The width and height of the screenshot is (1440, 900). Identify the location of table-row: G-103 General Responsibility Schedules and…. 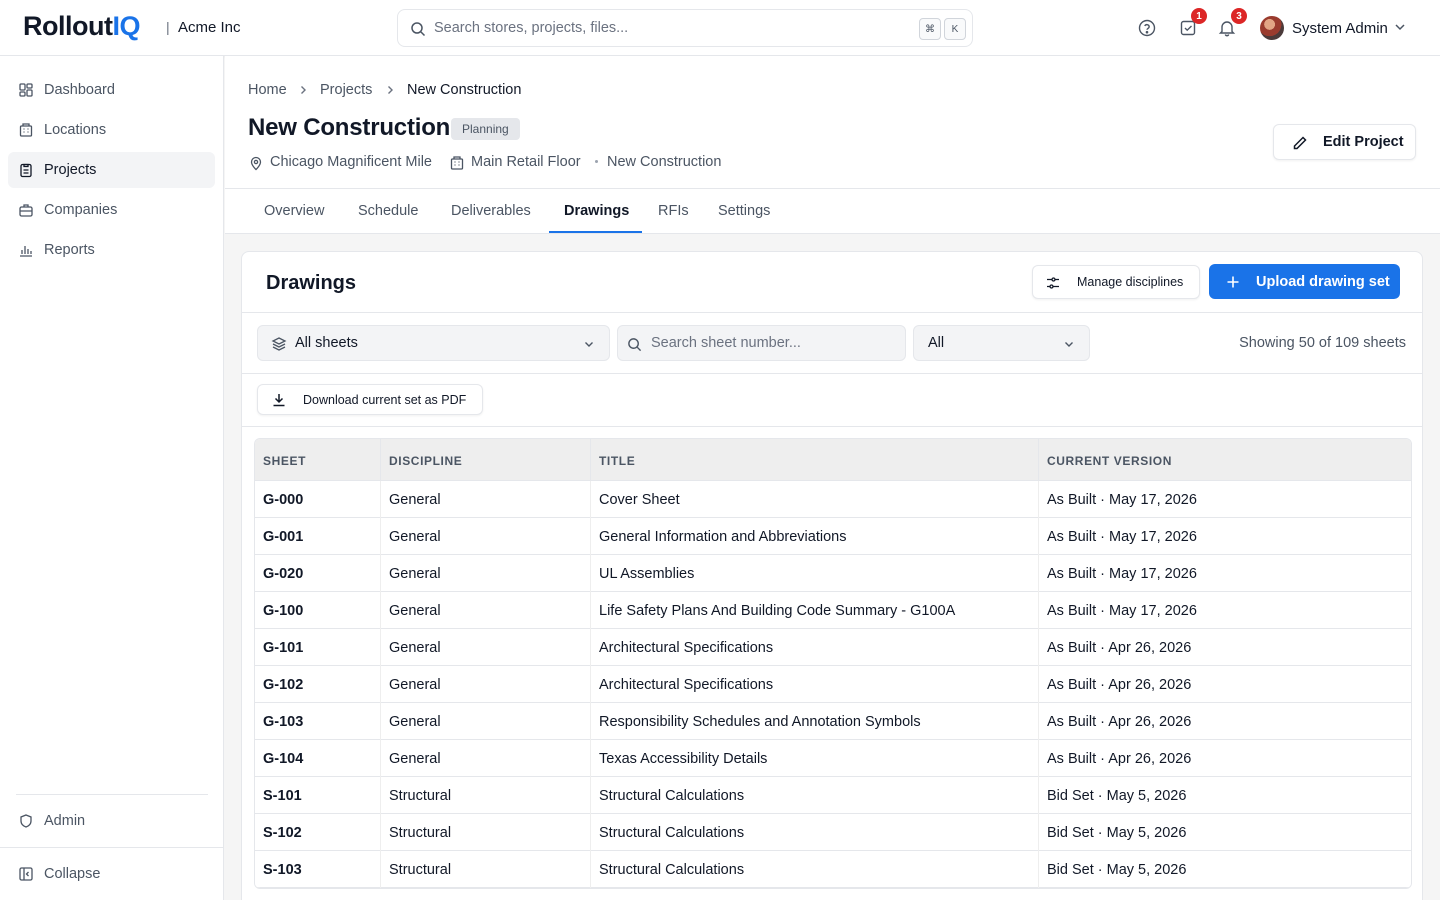
(833, 721).